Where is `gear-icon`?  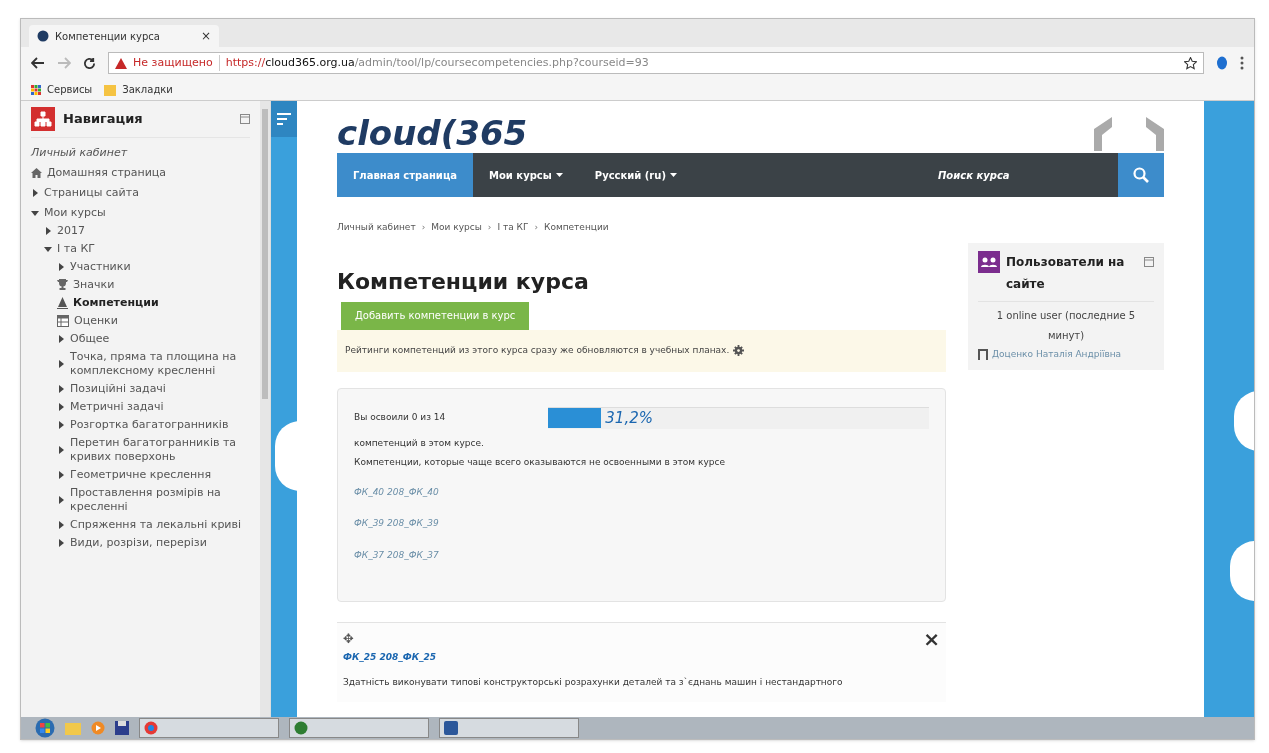 gear-icon is located at coordinates (739, 350).